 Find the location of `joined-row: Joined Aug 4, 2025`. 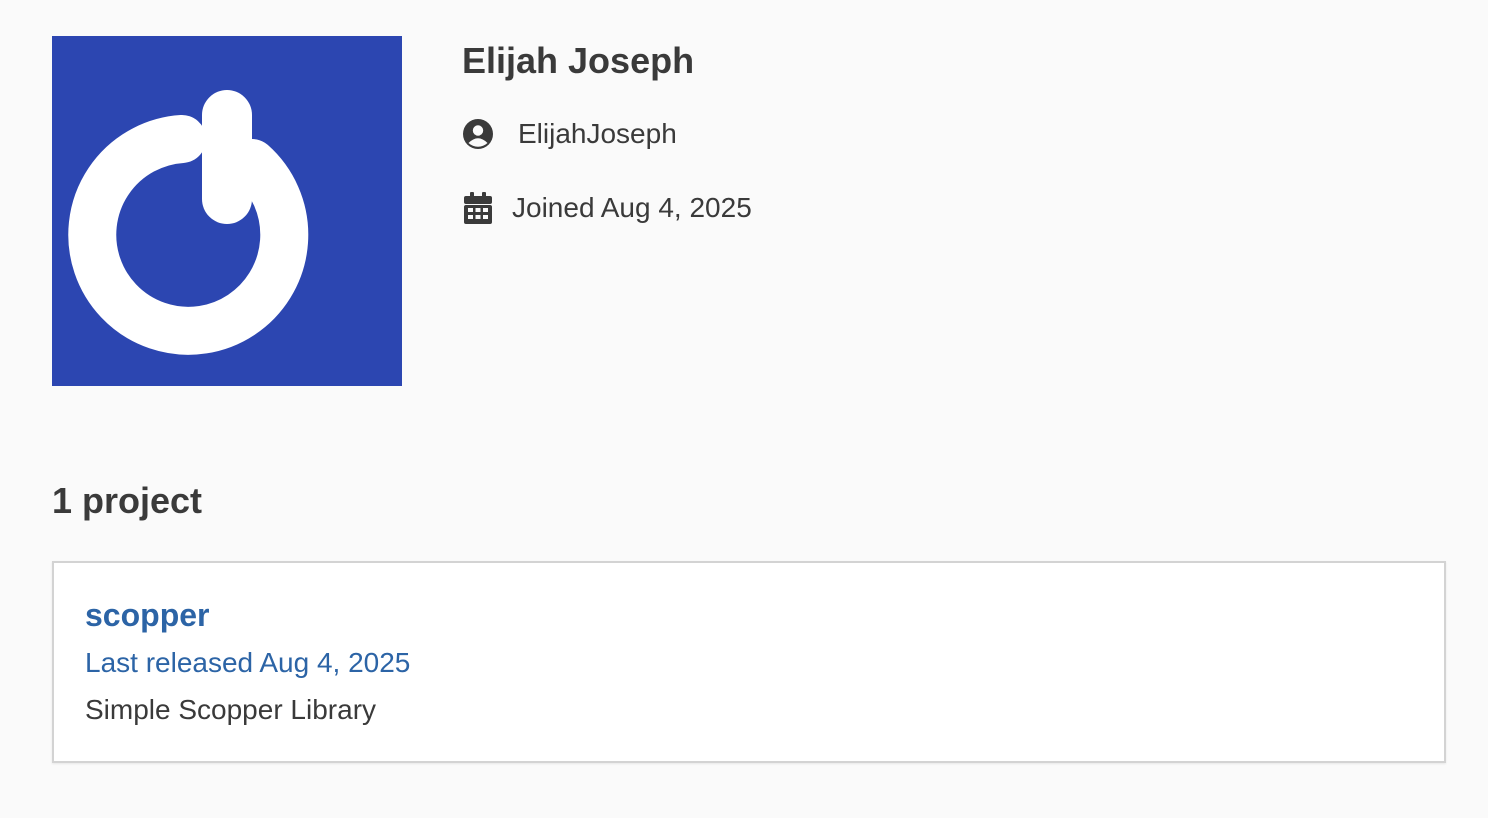

joined-row: Joined Aug 4, 2025 is located at coordinates (607, 208).